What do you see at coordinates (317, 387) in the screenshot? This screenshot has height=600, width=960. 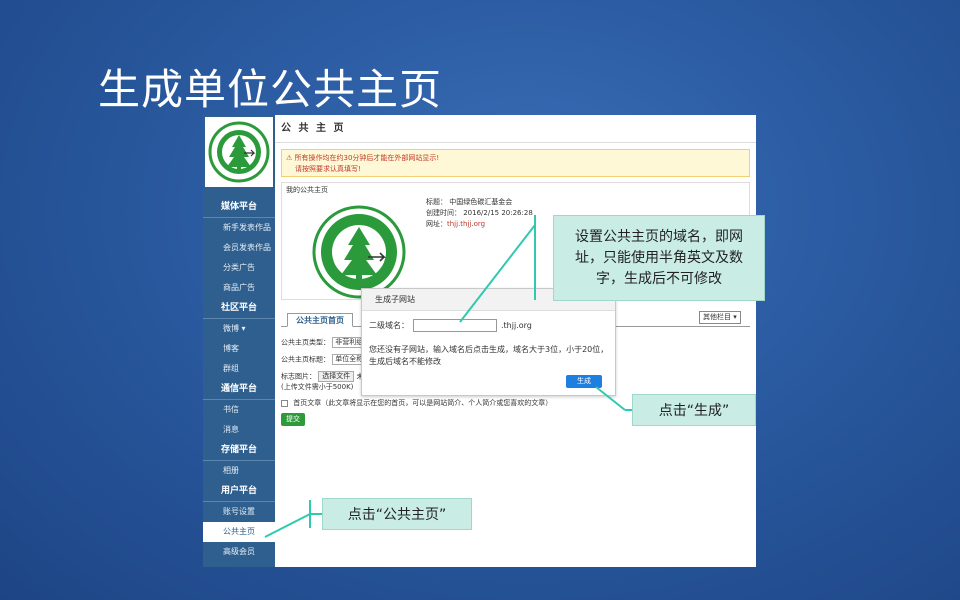 I see `image-note: (上传文件需小于500K)` at bounding box center [317, 387].